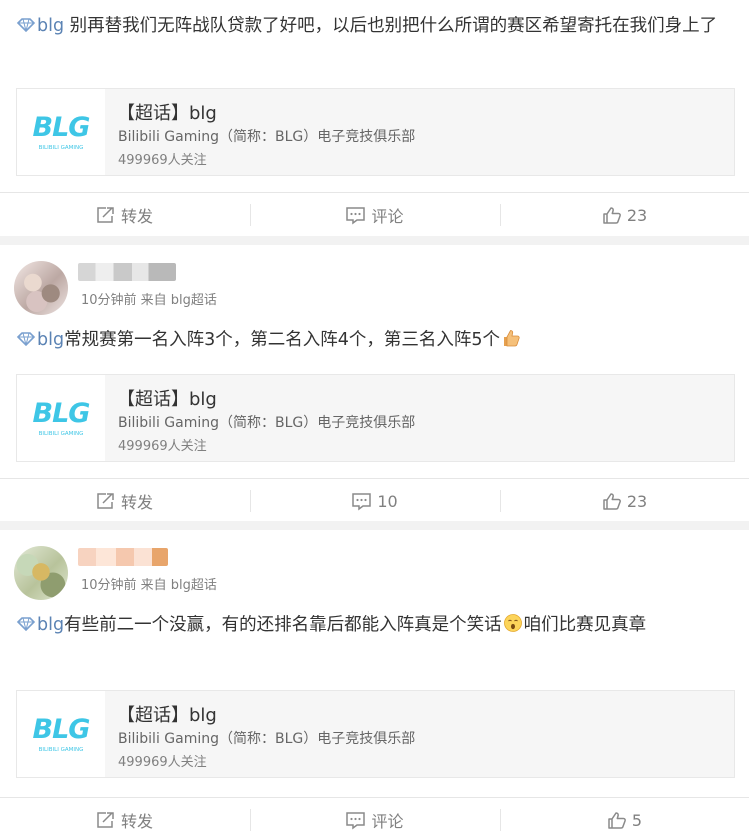  What do you see at coordinates (387, 501) in the screenshot?
I see `comment-count: 10` at bounding box center [387, 501].